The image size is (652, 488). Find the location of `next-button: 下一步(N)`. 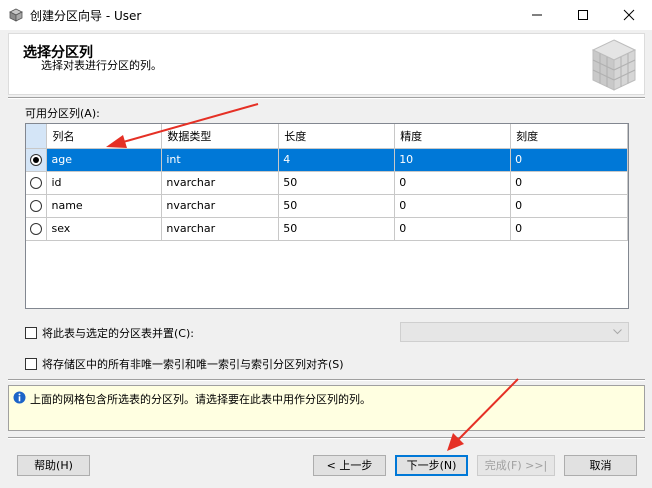

next-button: 下一步(N) is located at coordinates (431, 465).